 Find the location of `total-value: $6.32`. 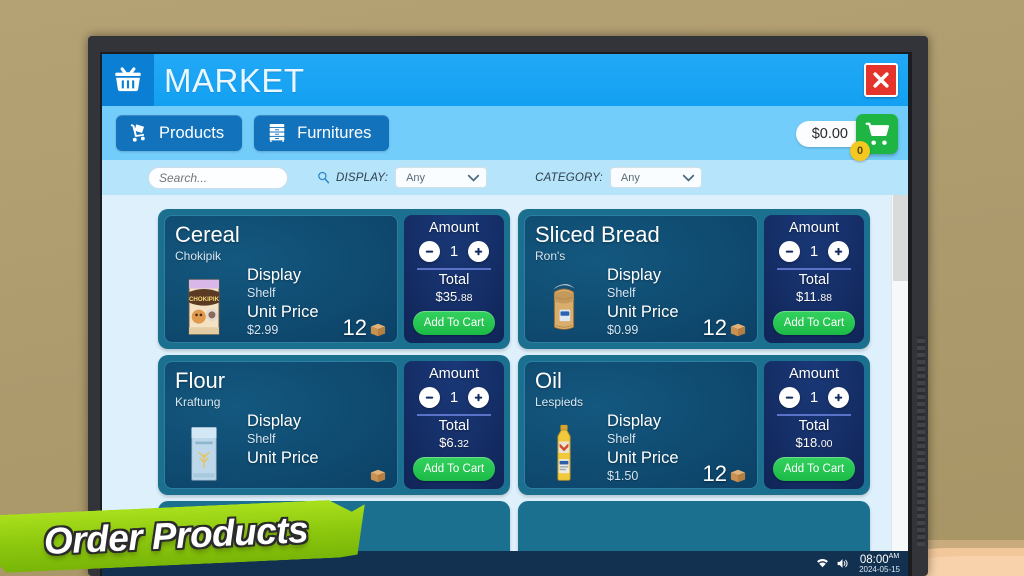

total-value: $6.32 is located at coordinates (454, 442).